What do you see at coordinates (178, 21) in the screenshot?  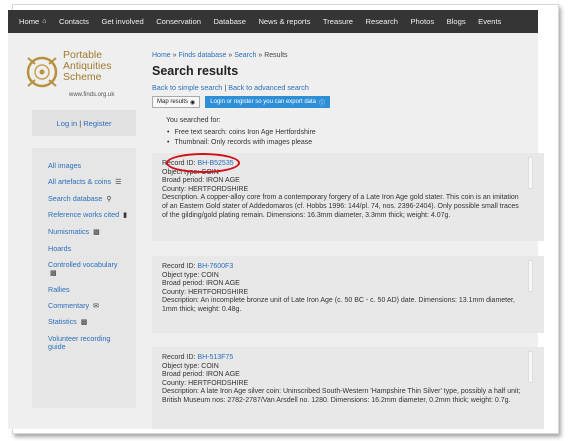 I see `nav-conservation: Conservation` at bounding box center [178, 21].